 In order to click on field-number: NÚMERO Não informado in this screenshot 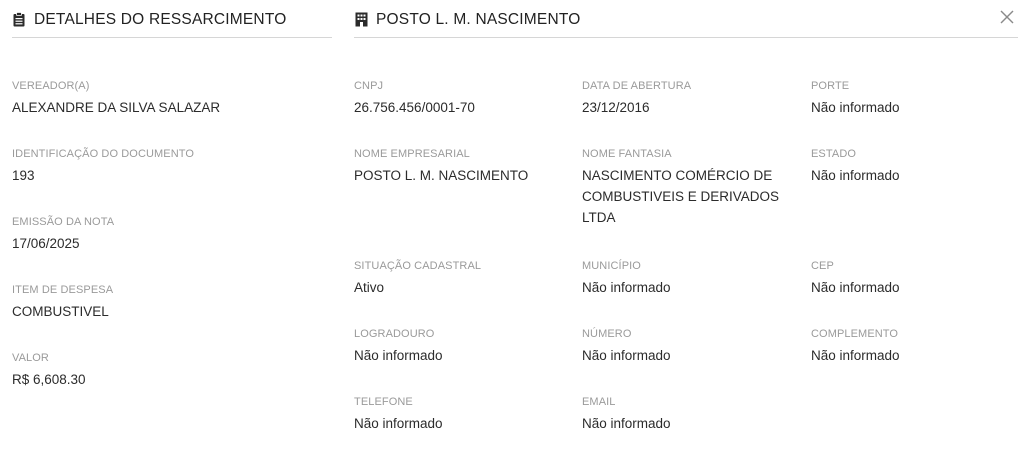, I will do `click(687, 346)`.